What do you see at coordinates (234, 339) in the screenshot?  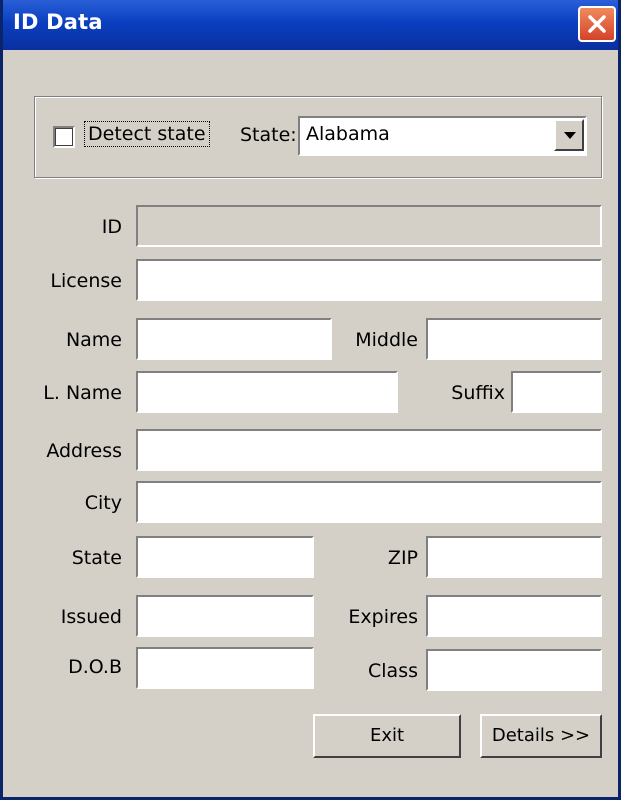 I see `name-field` at bounding box center [234, 339].